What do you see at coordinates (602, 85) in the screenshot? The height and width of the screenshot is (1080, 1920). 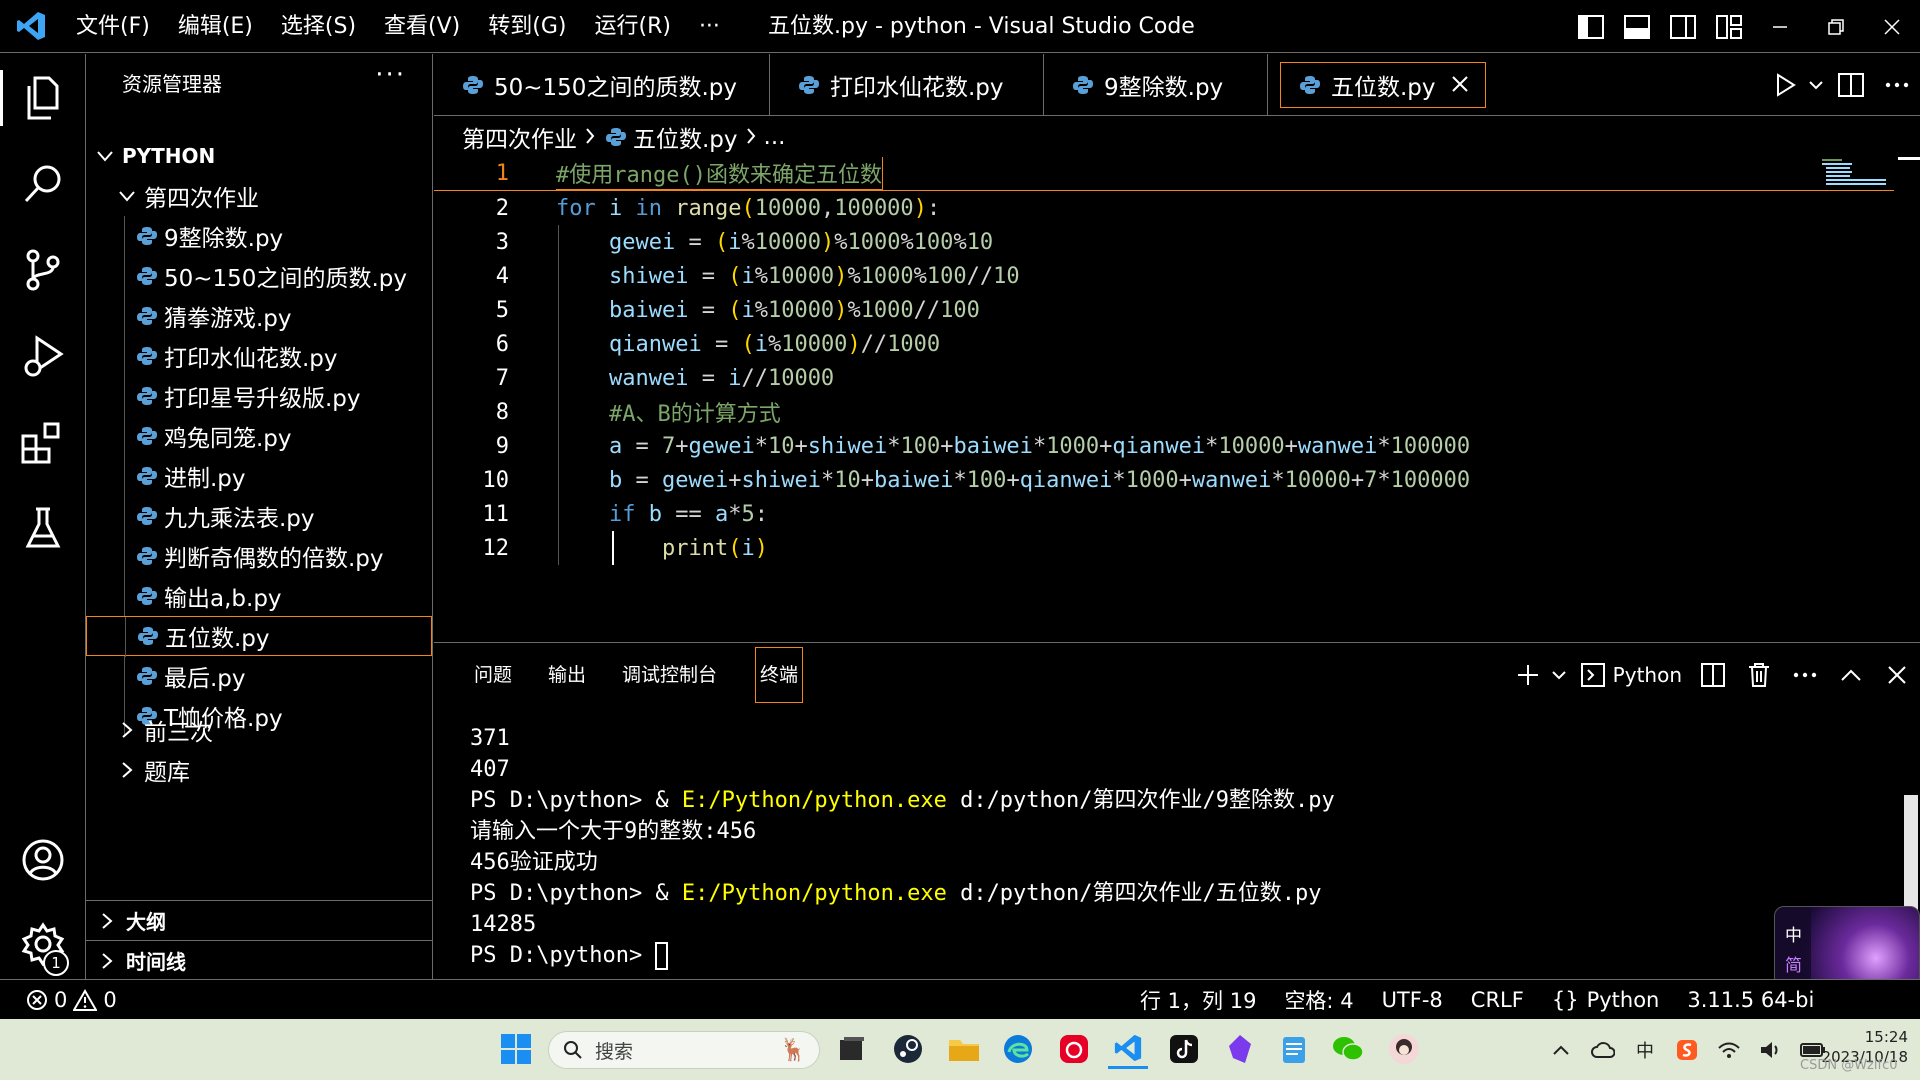 I see `tab-primes: 50~150之间的质数.py` at bounding box center [602, 85].